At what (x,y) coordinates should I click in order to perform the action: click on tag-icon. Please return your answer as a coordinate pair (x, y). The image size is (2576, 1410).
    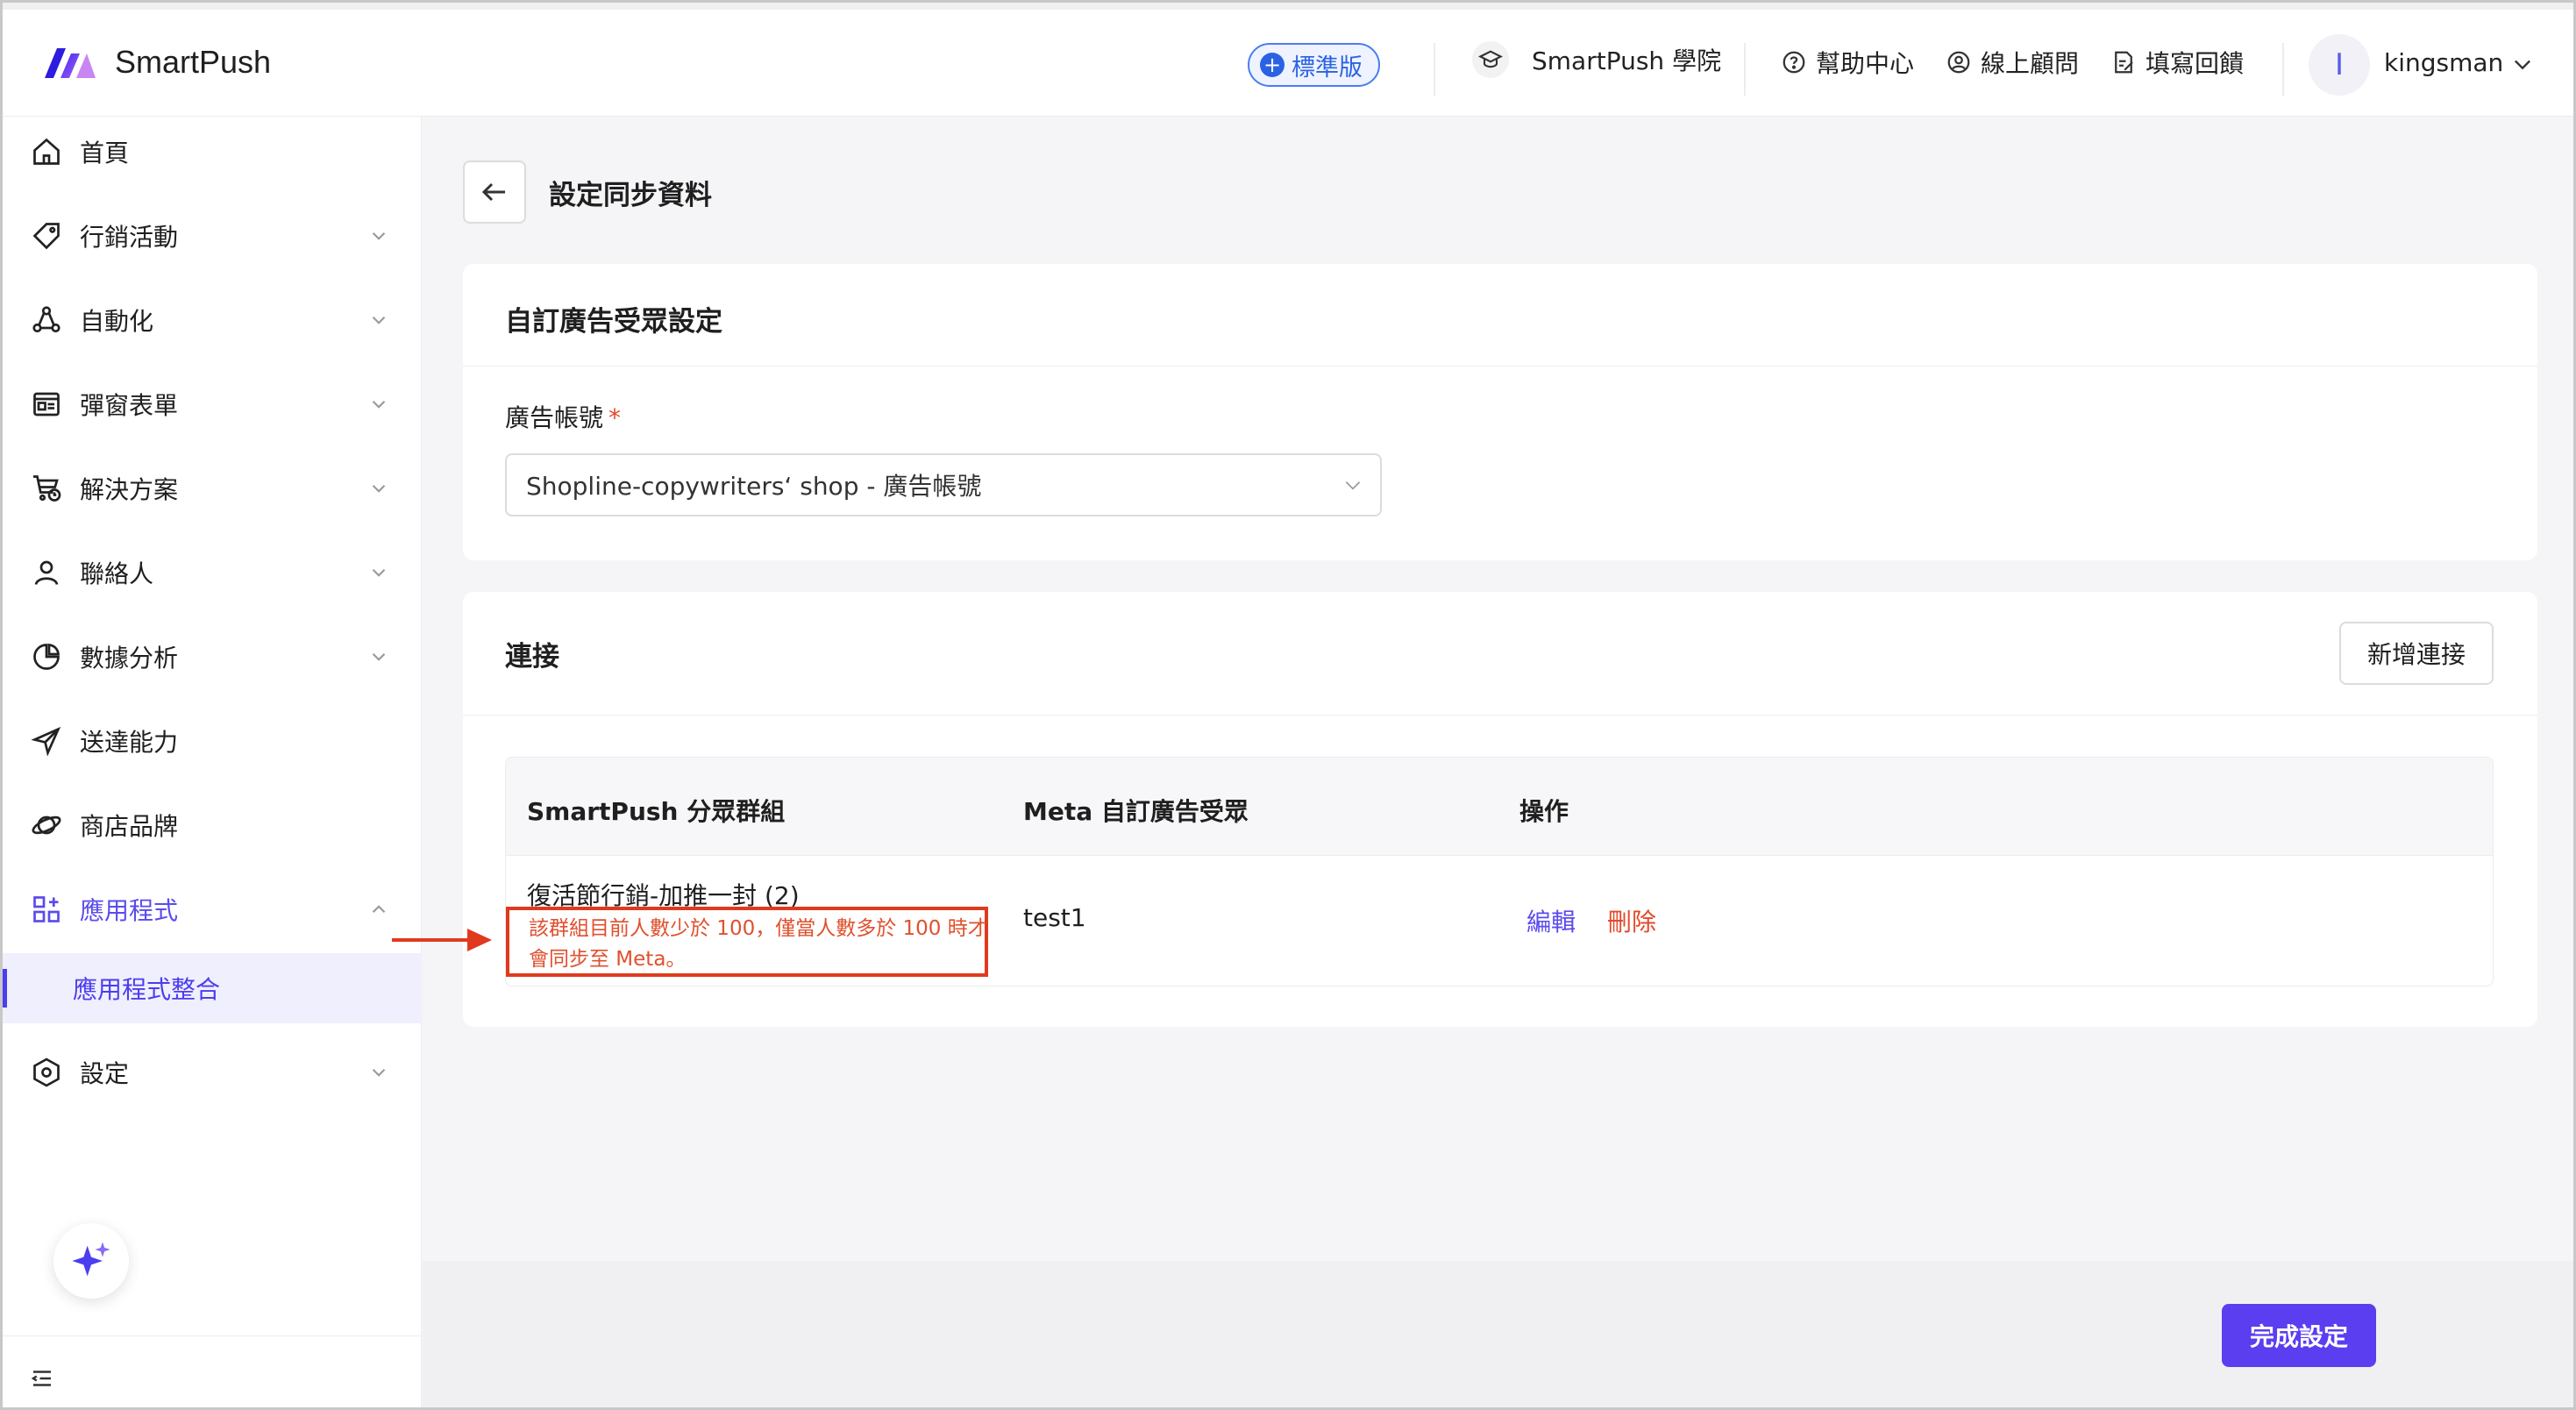
    Looking at the image, I should click on (46, 237).